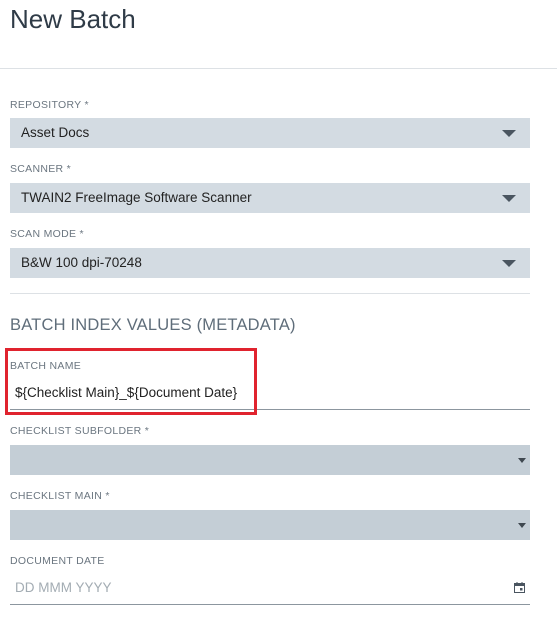 This screenshot has height=630, width=557. I want to click on checklist-subfolder-label: CHECKLIST SUBFOLDER *, so click(80, 431).